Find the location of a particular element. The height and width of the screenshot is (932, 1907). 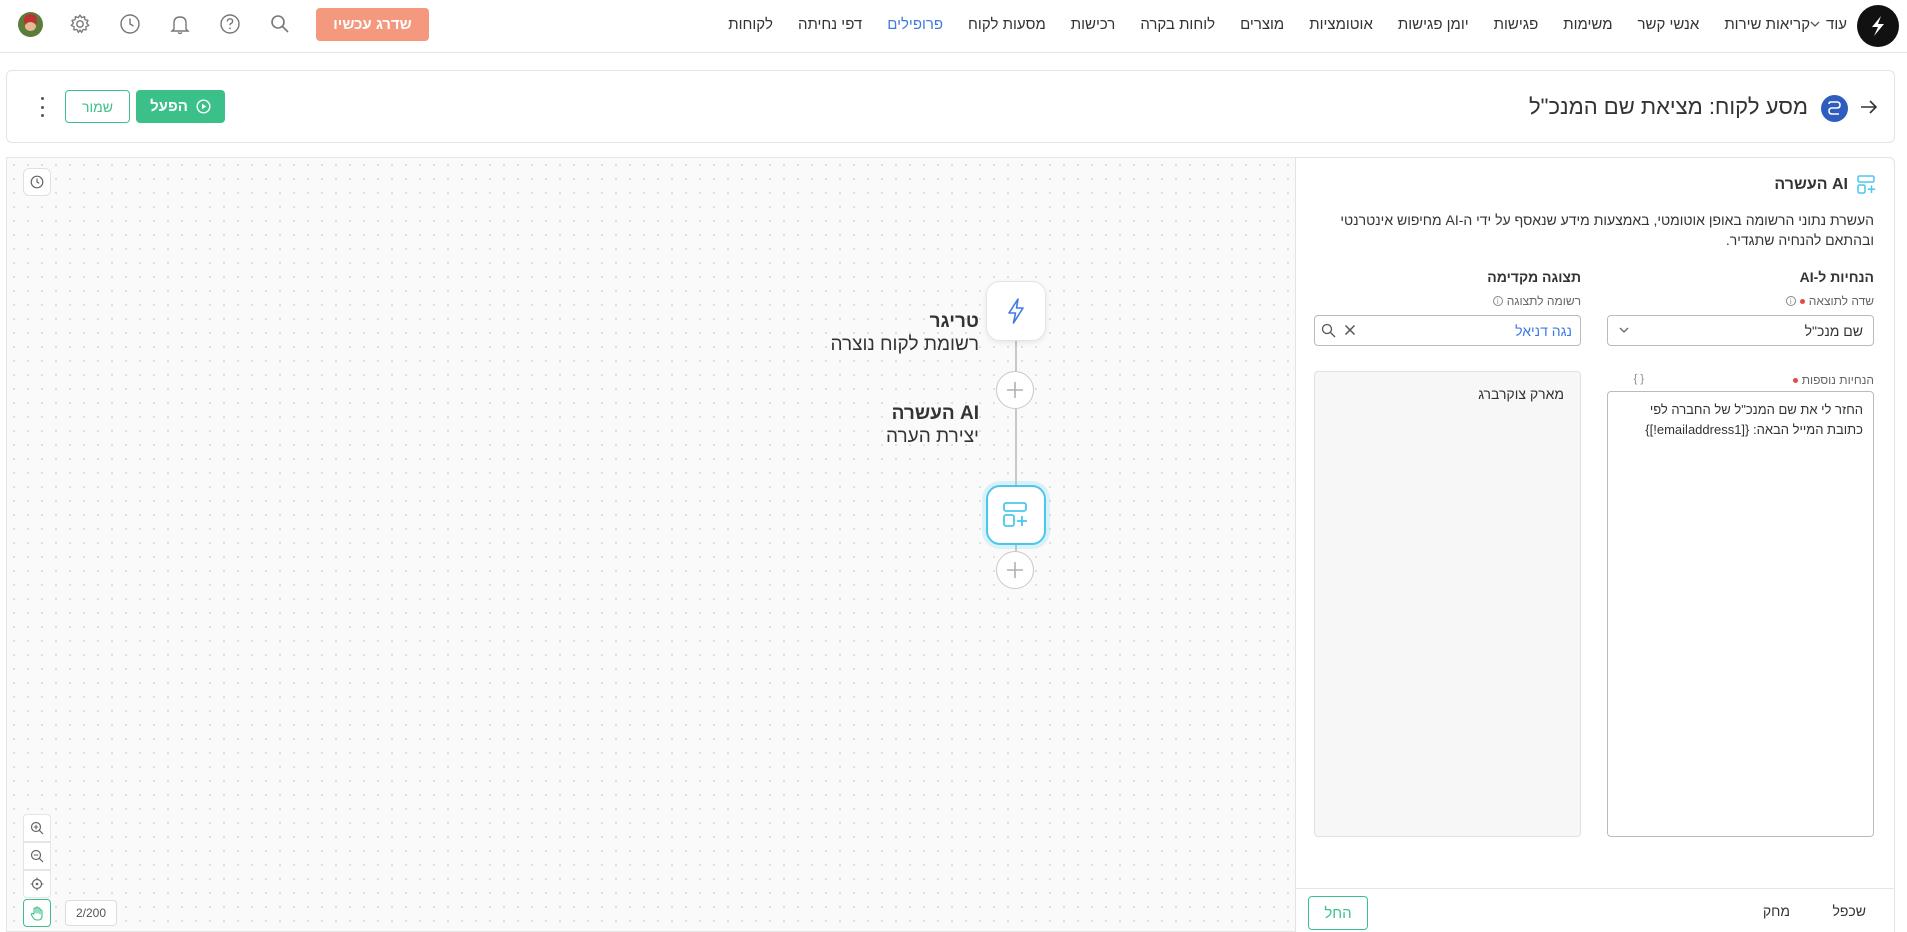

trigger-node-title: טריגר is located at coordinates (954, 321).